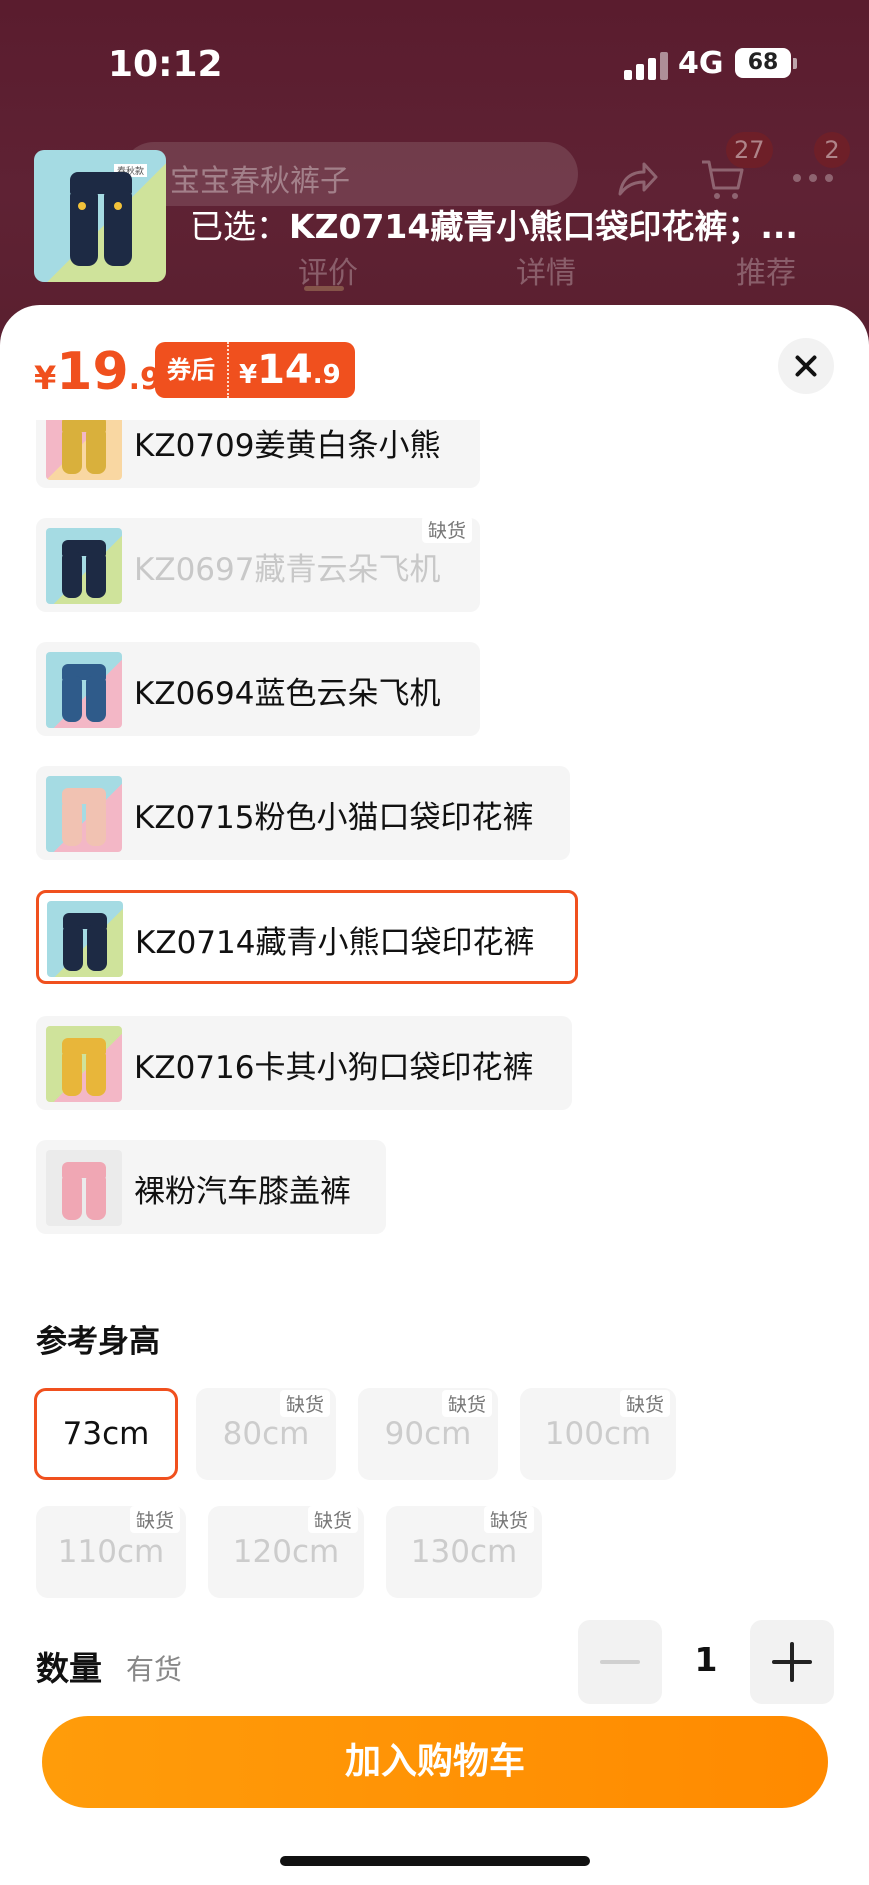 This screenshot has height=1885, width=869. Describe the element at coordinates (620, 1662) in the screenshot. I see `minus-icon` at that location.